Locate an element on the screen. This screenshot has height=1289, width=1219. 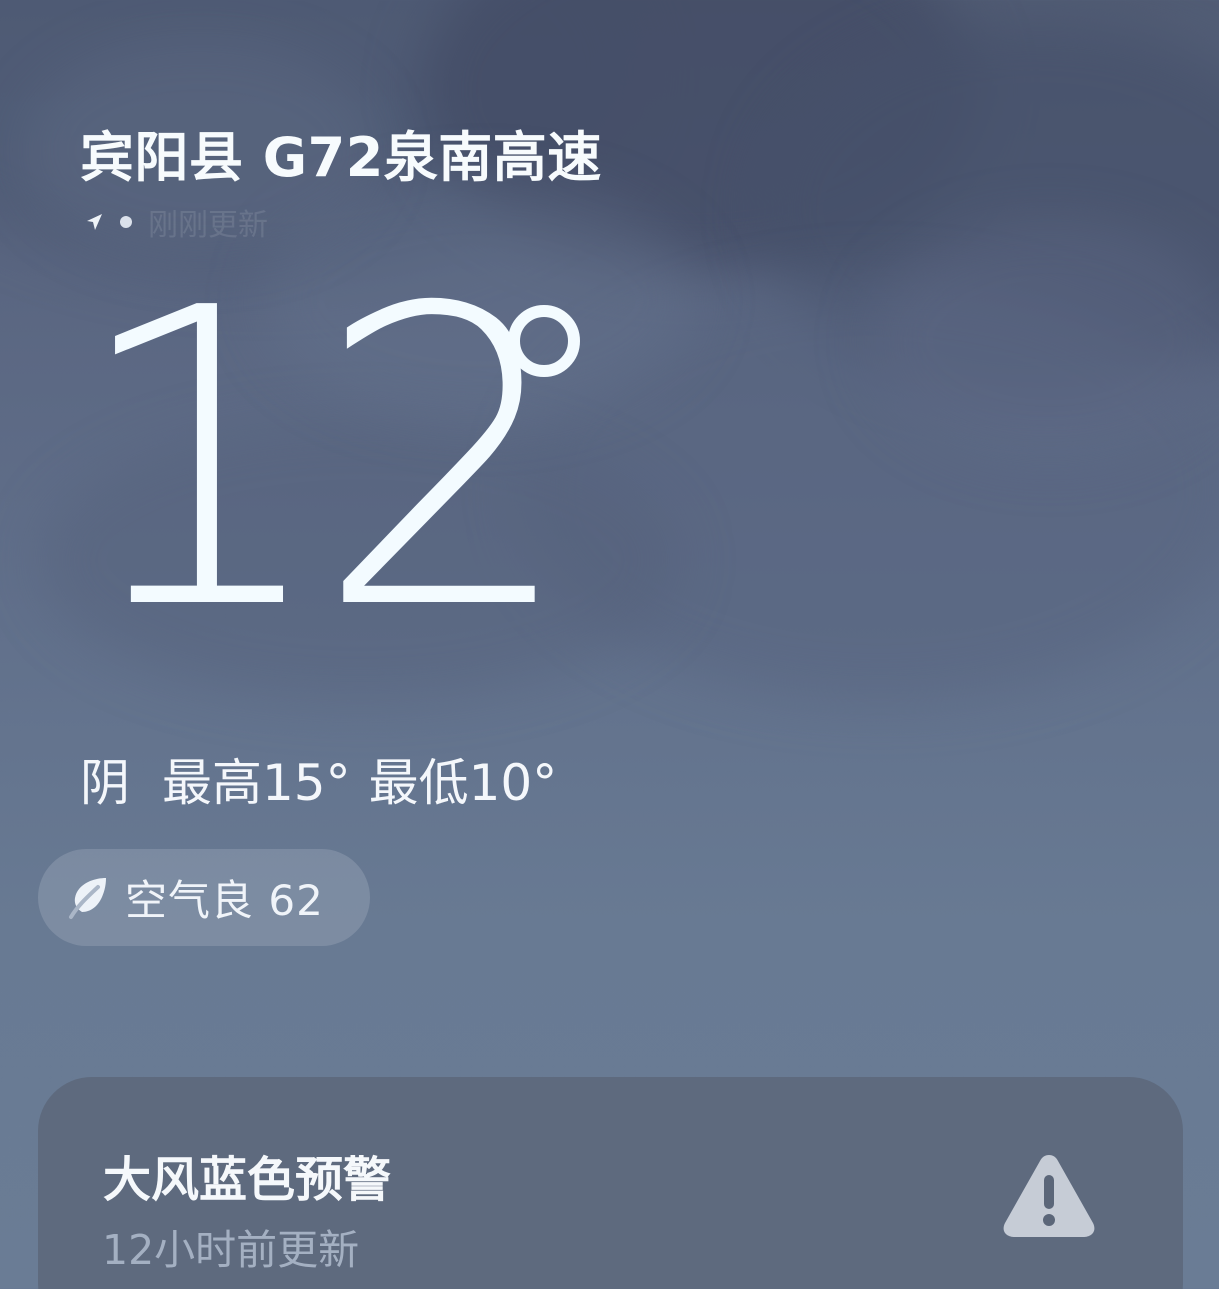
location-title: 宾阳县 G72泉南高速 is located at coordinates (341, 158).